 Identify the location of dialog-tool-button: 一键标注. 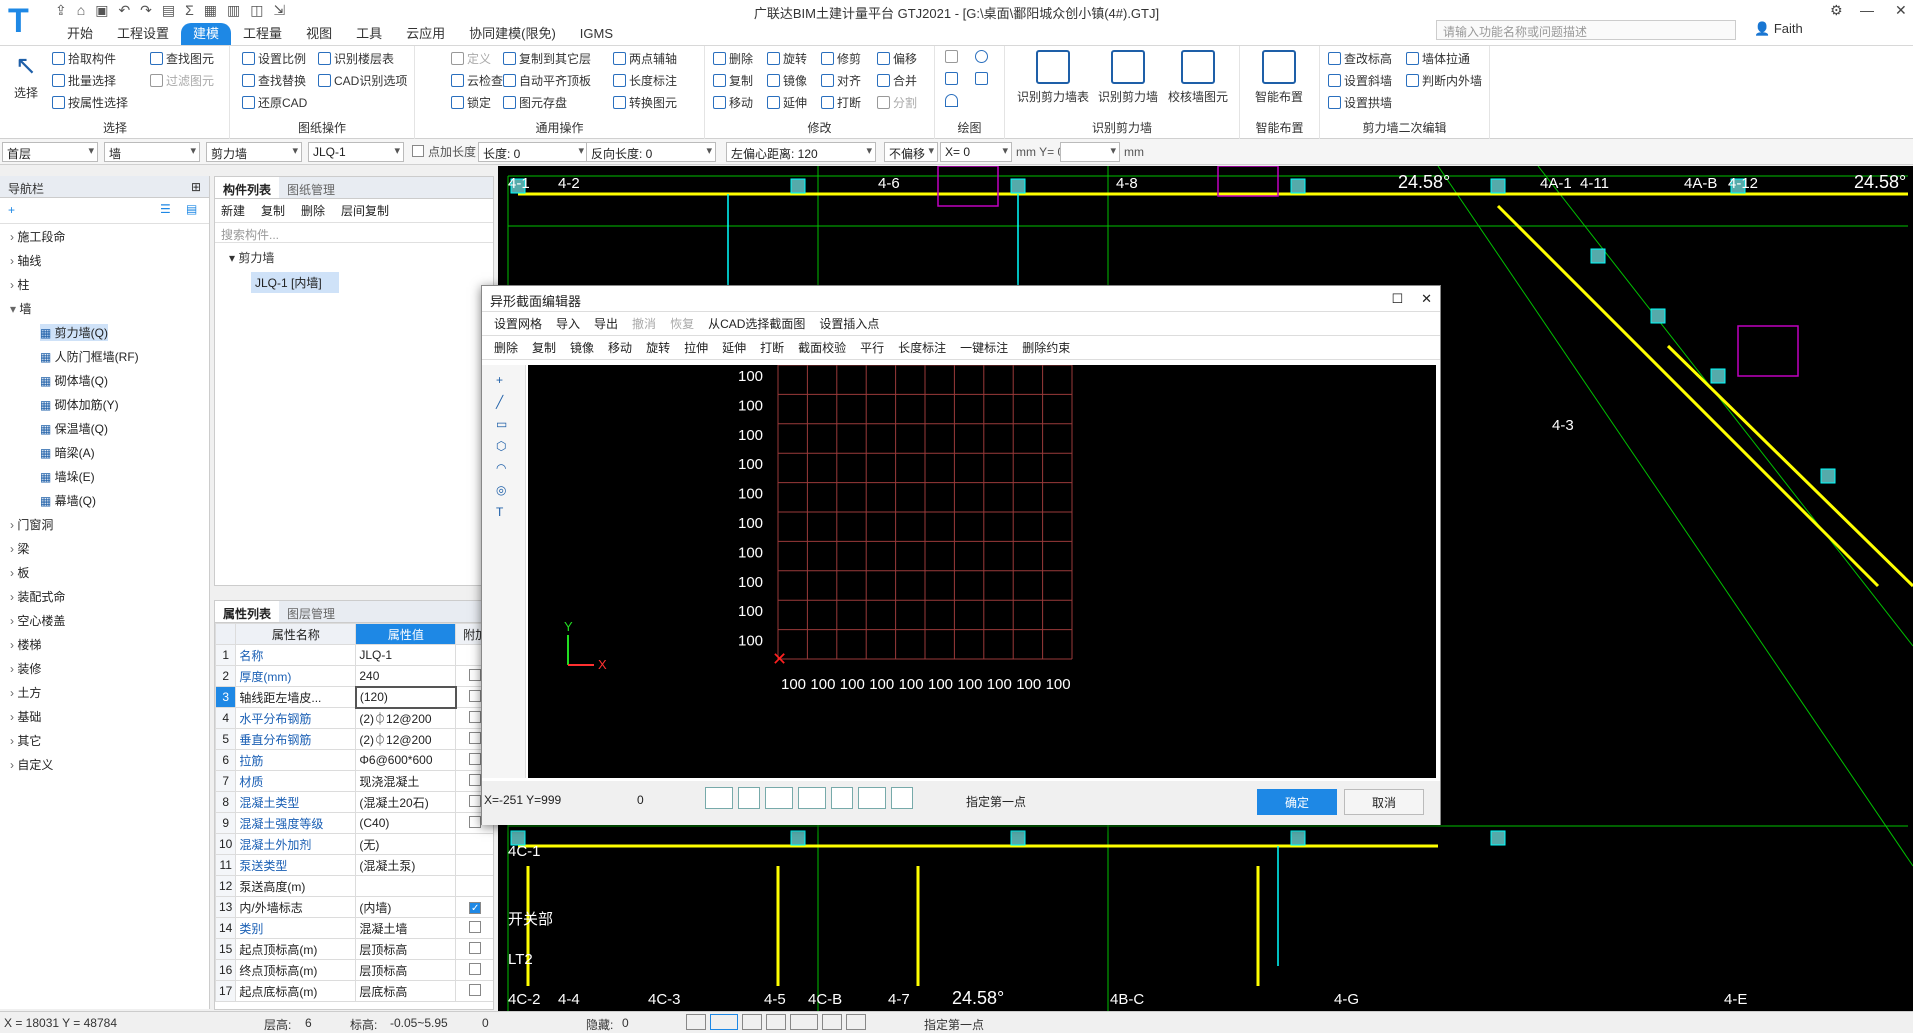
(984, 347).